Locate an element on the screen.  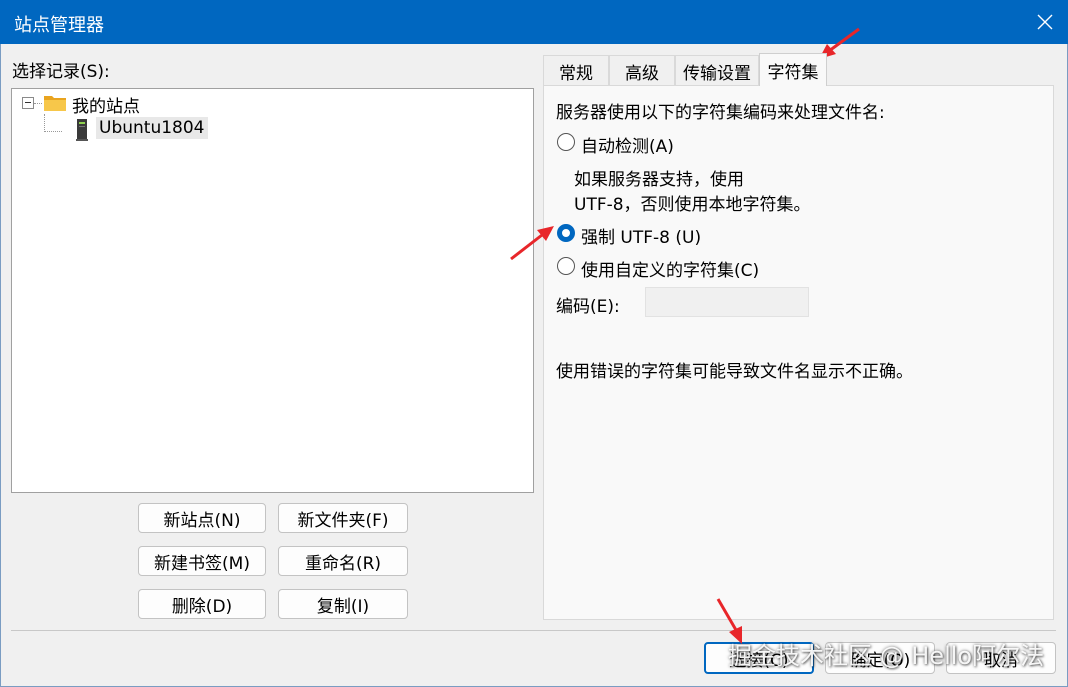
tree-item-my-sites: 我的站点 is located at coordinates (106, 104).